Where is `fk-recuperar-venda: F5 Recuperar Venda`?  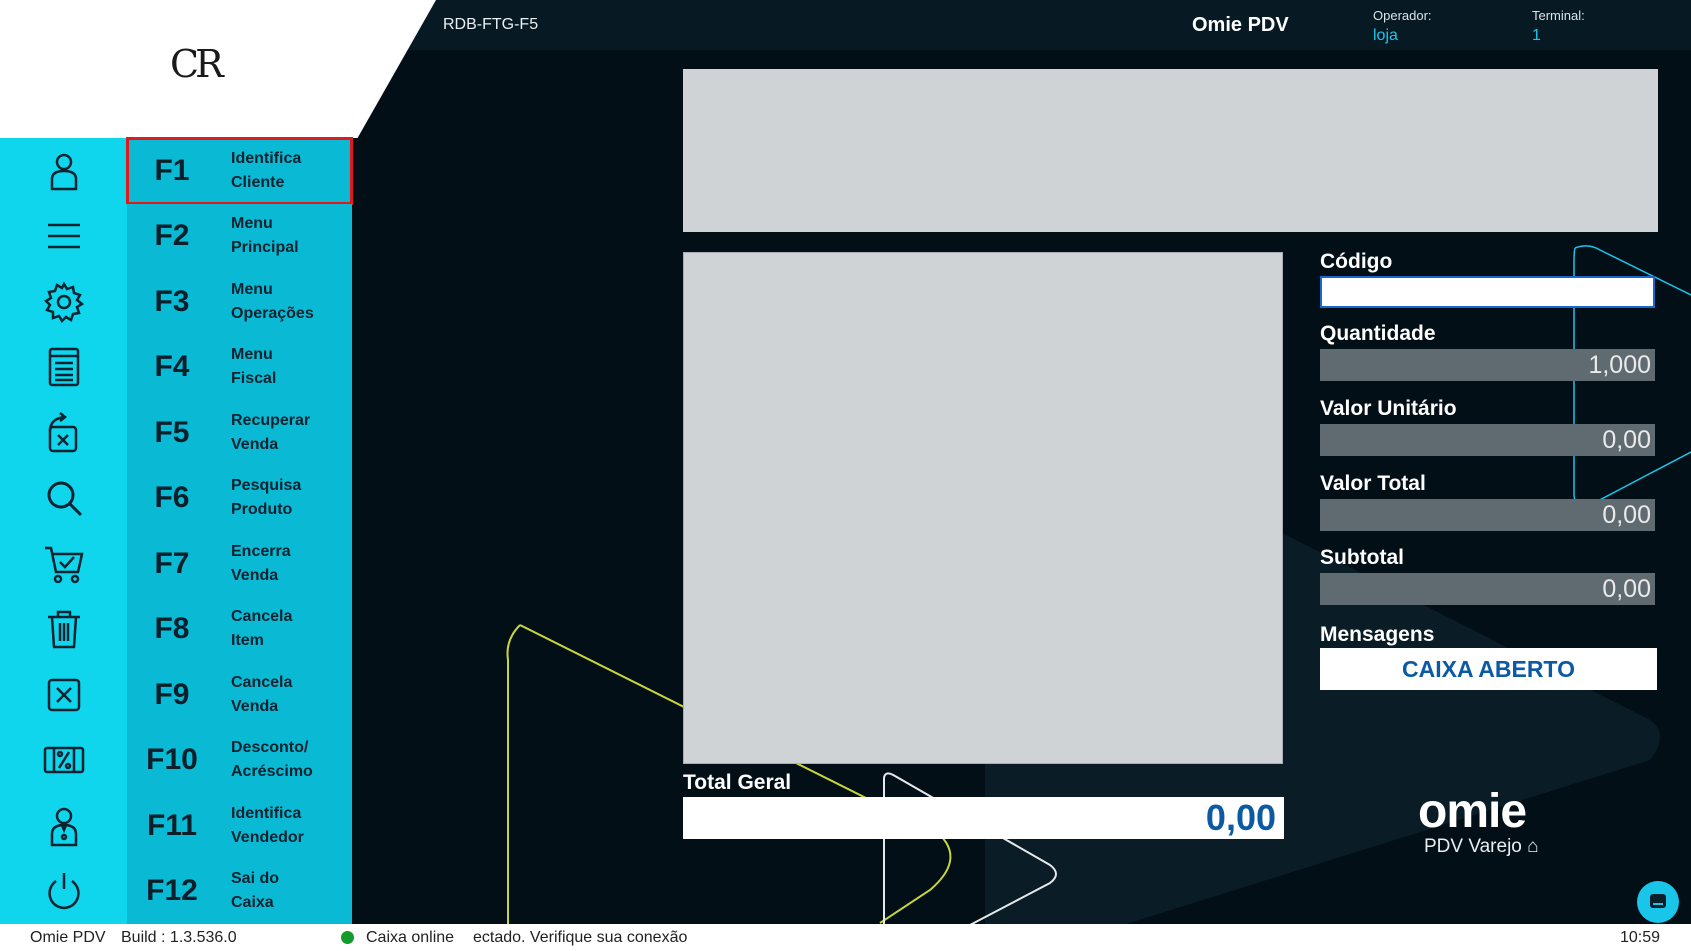
fk-recuperar-venda: F5 Recuperar Venda is located at coordinates (176, 433).